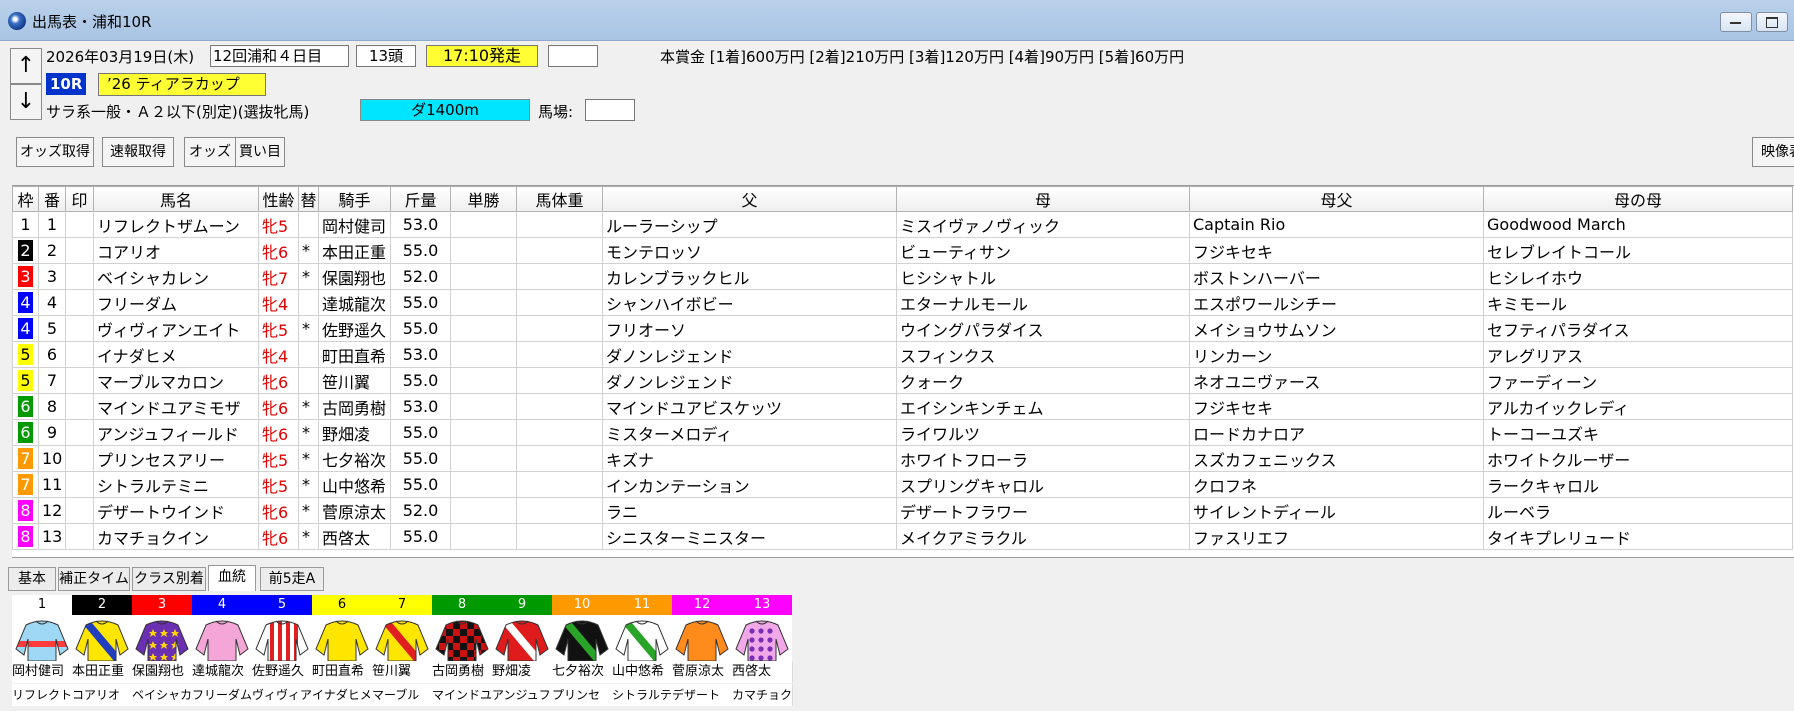 This screenshot has height=711, width=1794. I want to click on prev-race-button: ↑, so click(26, 66).